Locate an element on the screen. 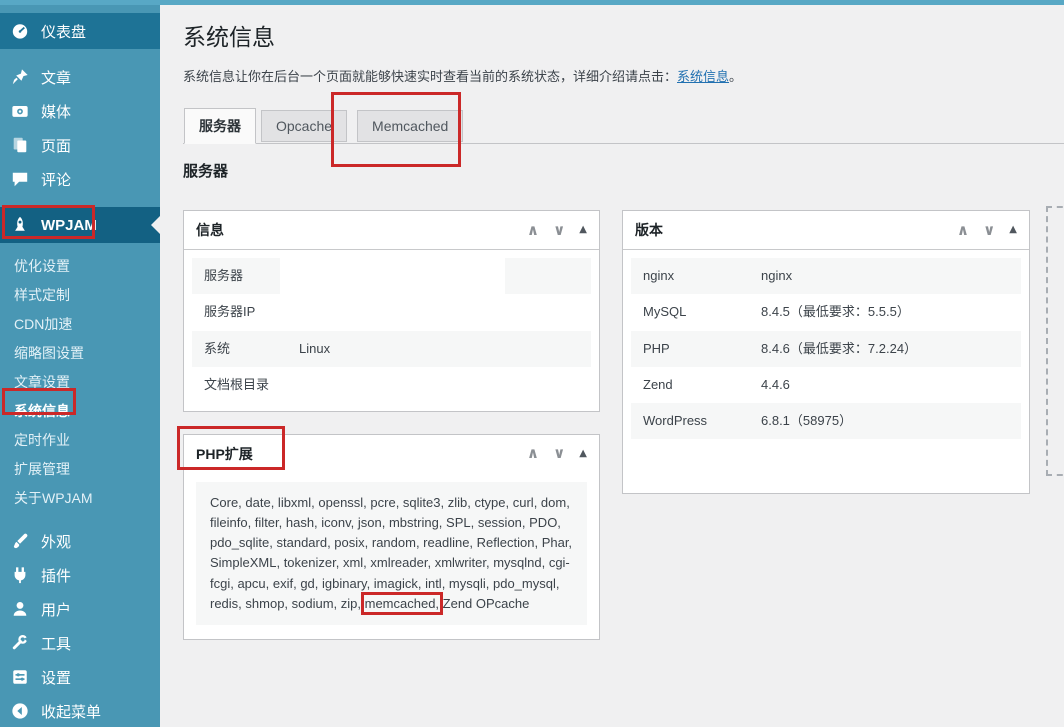 This screenshot has height=727, width=1064. tab-memcached: Memcached is located at coordinates (410, 126).